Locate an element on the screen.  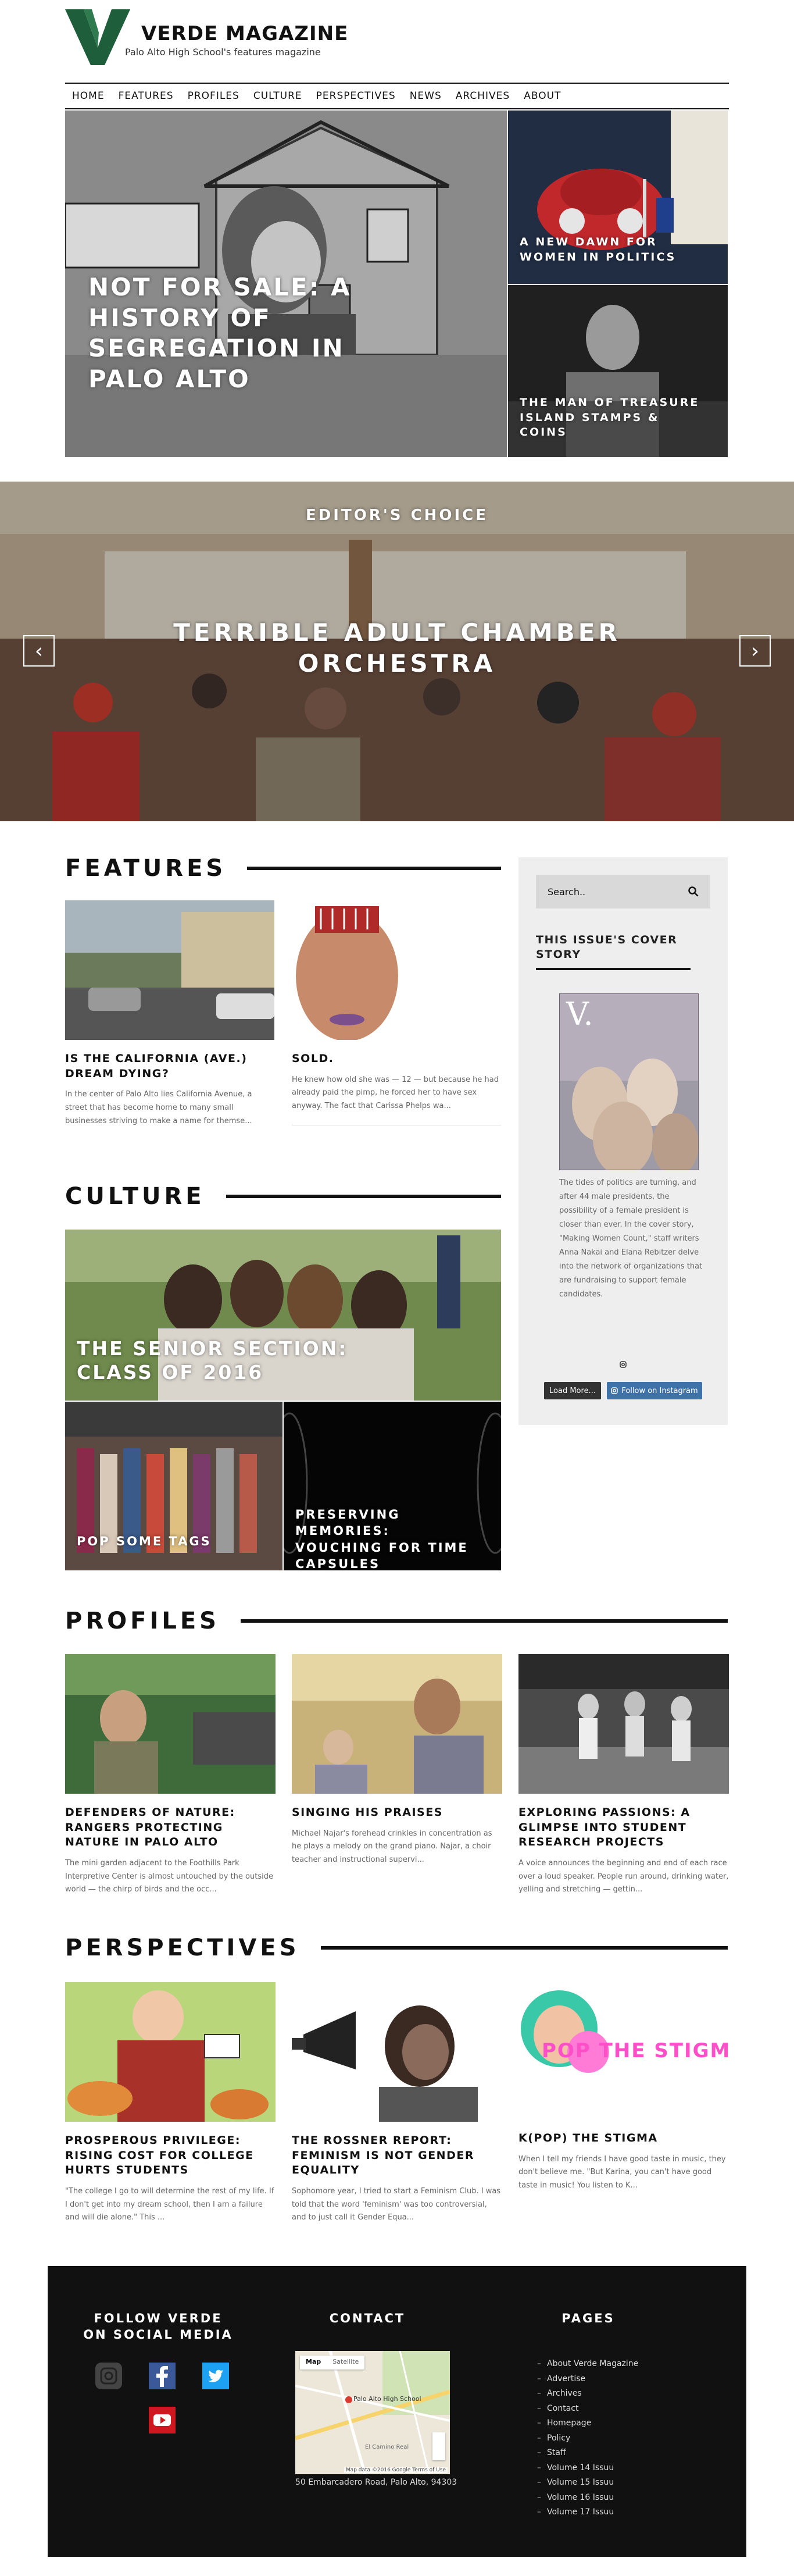
contact-address: 50 Embarcadero Road, Palo Alto, 94303 is located at coordinates (376, 2482).